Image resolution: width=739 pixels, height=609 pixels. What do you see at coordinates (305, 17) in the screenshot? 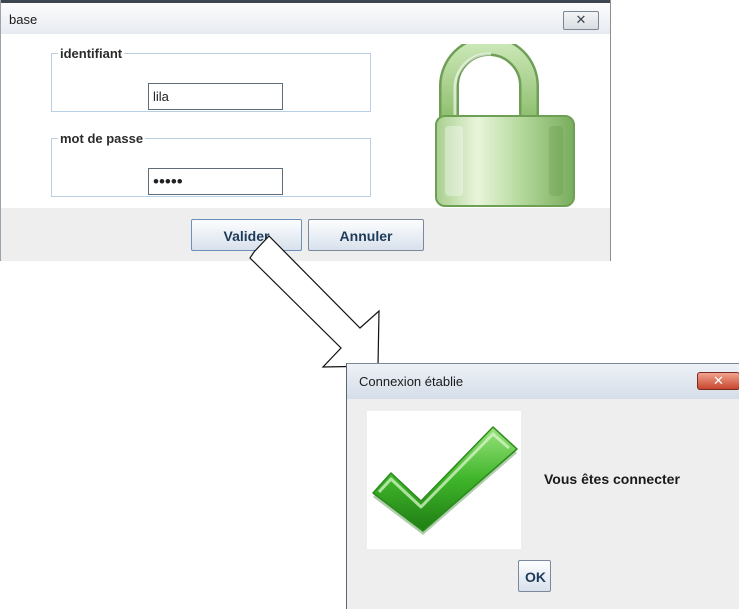
I see `login-titlebar: base ✕` at bounding box center [305, 17].